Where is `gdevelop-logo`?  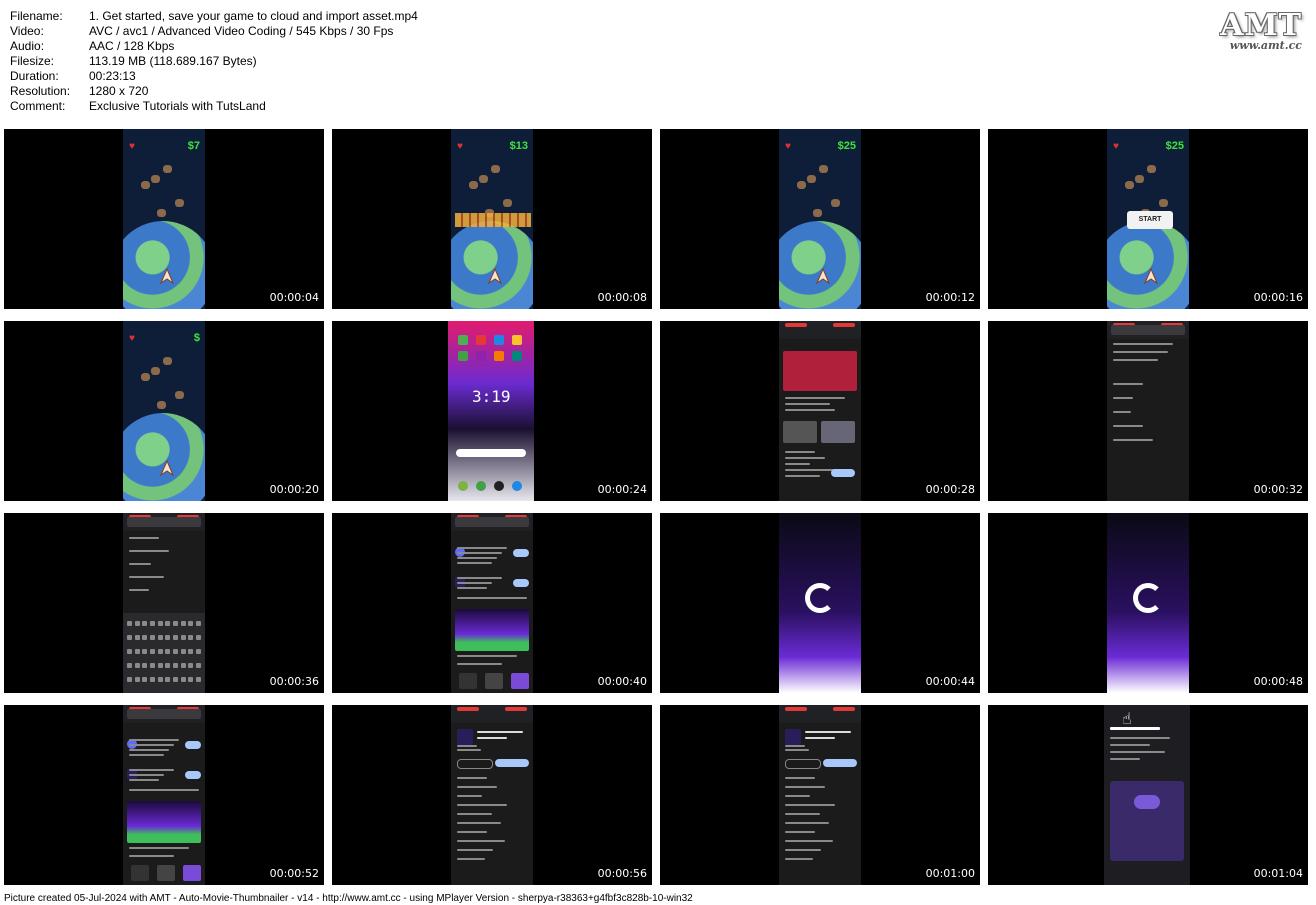 gdevelop-logo is located at coordinates (820, 598).